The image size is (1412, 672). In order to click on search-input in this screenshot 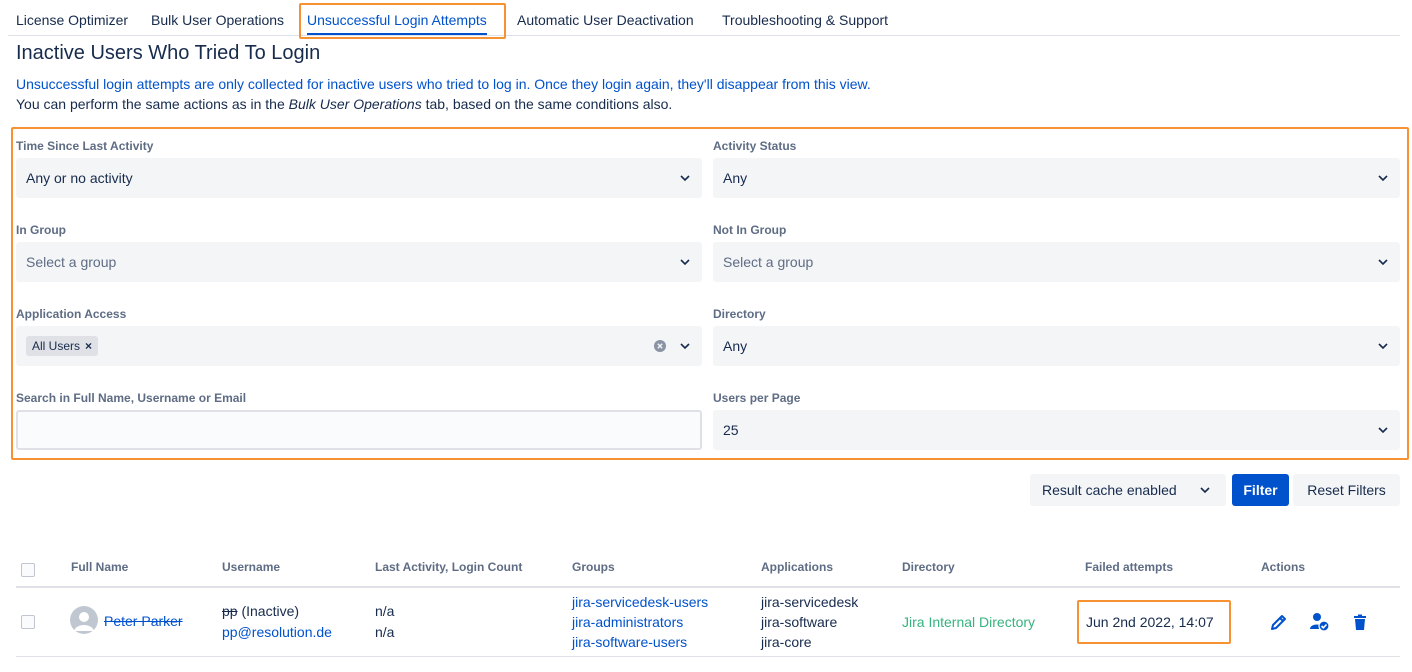, I will do `click(359, 430)`.